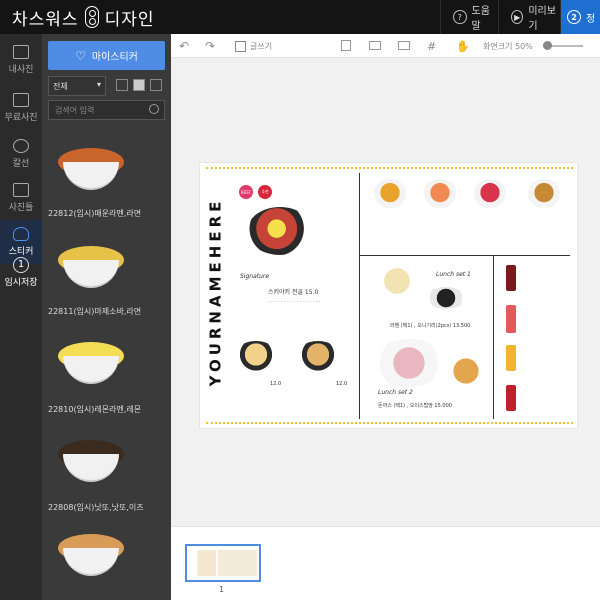 The width and height of the screenshot is (600, 600). I want to click on sticker-item: 22808(임시)낫또,낫또,이즈, so click(106, 480).